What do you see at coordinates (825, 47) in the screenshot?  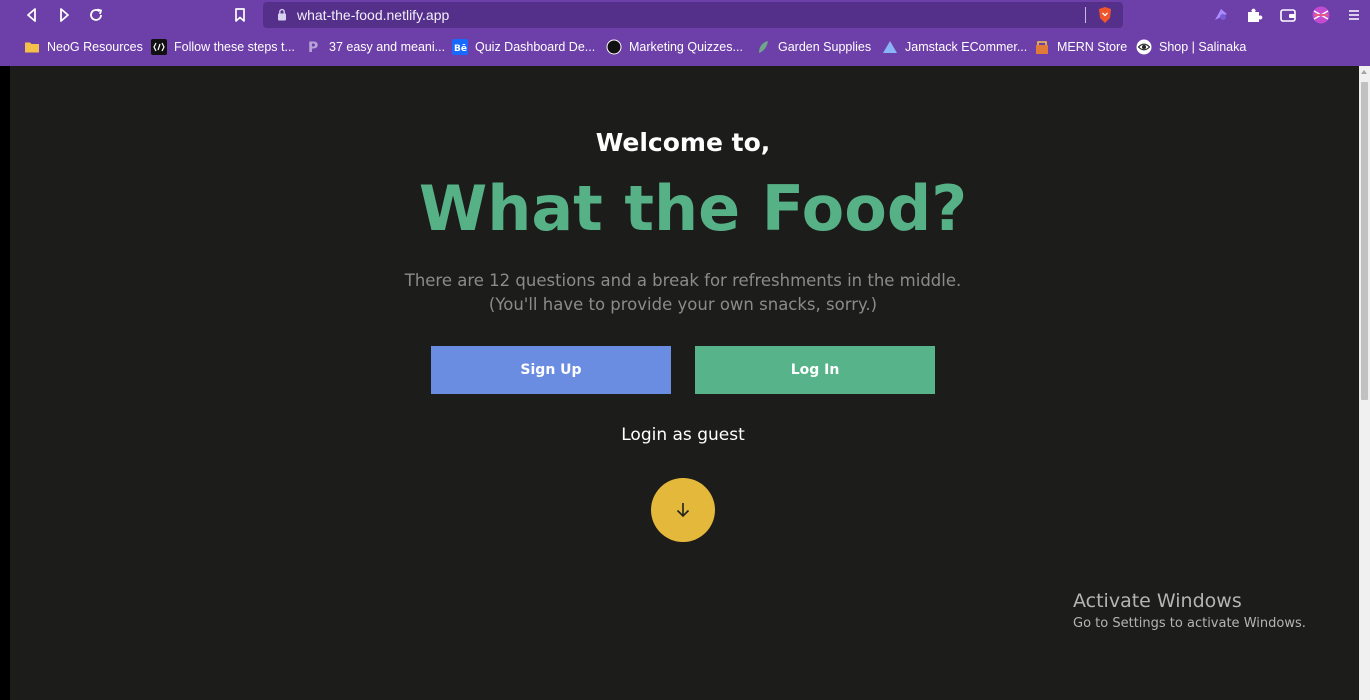 I see `bookmark-label: Garden Supplies` at bounding box center [825, 47].